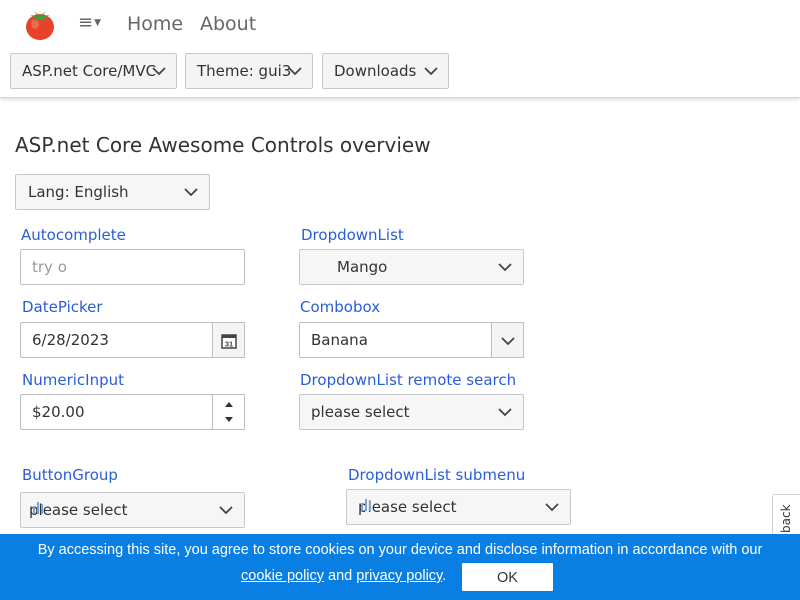  I want to click on cookie-policy-link: cookie policy, so click(282, 576).